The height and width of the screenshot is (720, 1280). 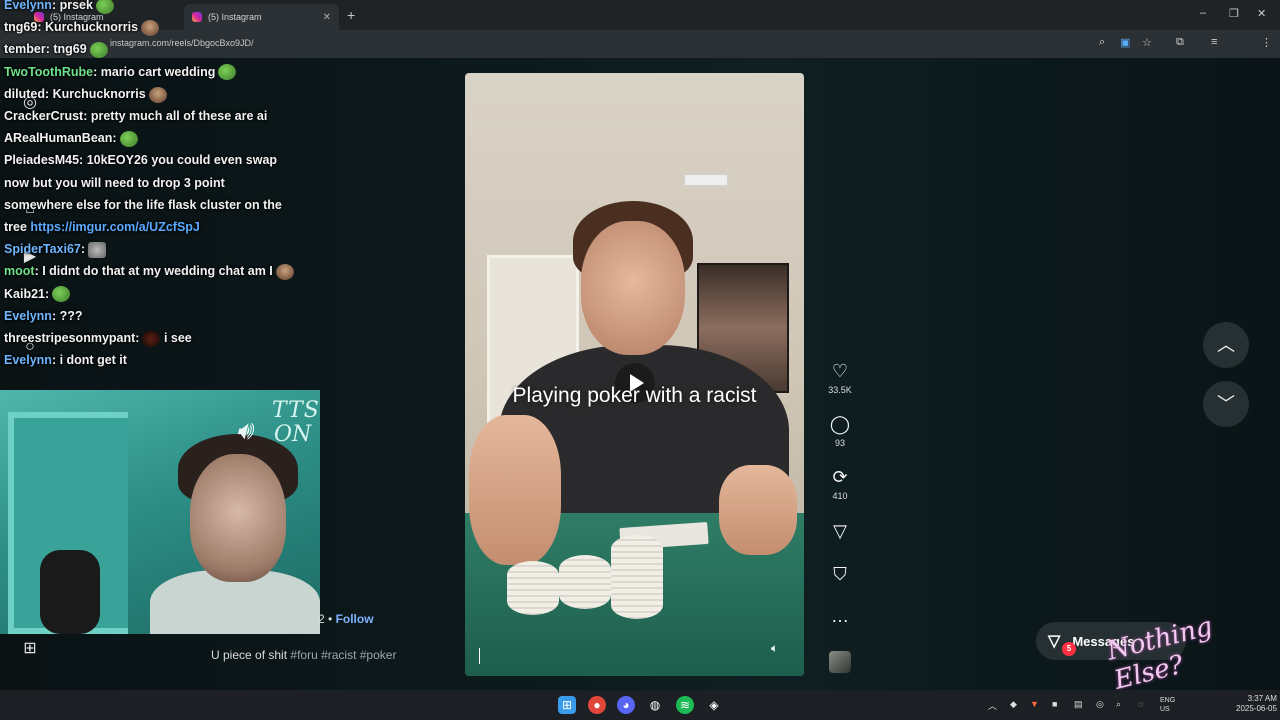 I want to click on chat-message: Kaib21:, so click(x=154, y=294).